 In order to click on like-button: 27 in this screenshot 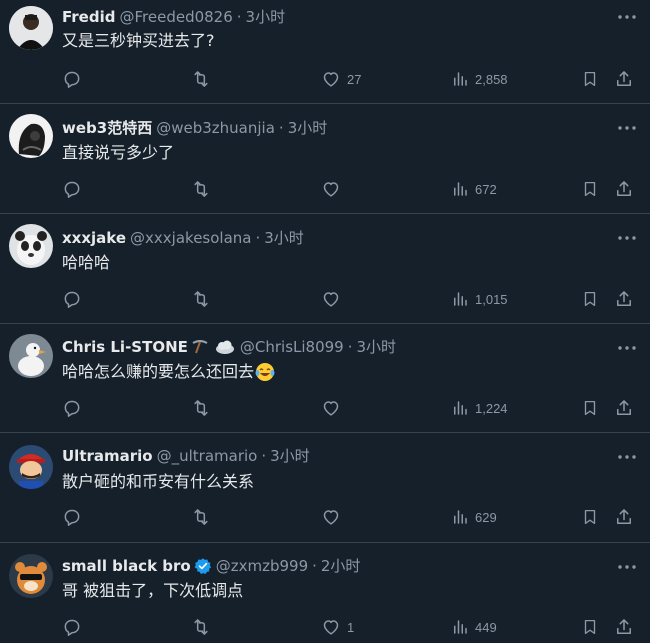, I will do `click(341, 79)`.